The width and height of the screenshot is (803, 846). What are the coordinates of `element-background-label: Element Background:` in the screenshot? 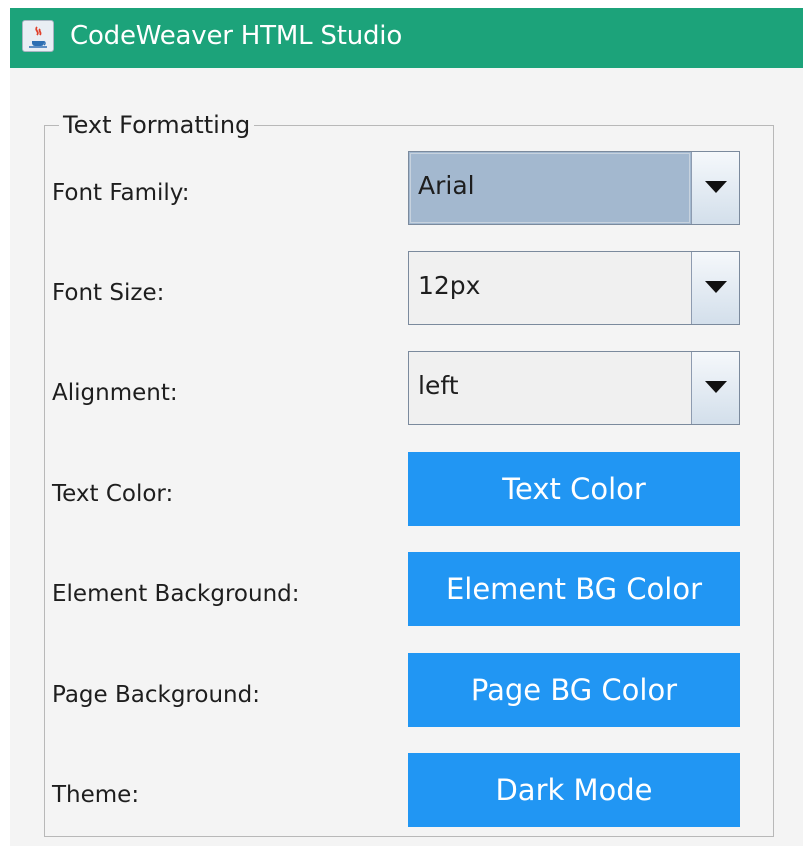 It's located at (176, 594).